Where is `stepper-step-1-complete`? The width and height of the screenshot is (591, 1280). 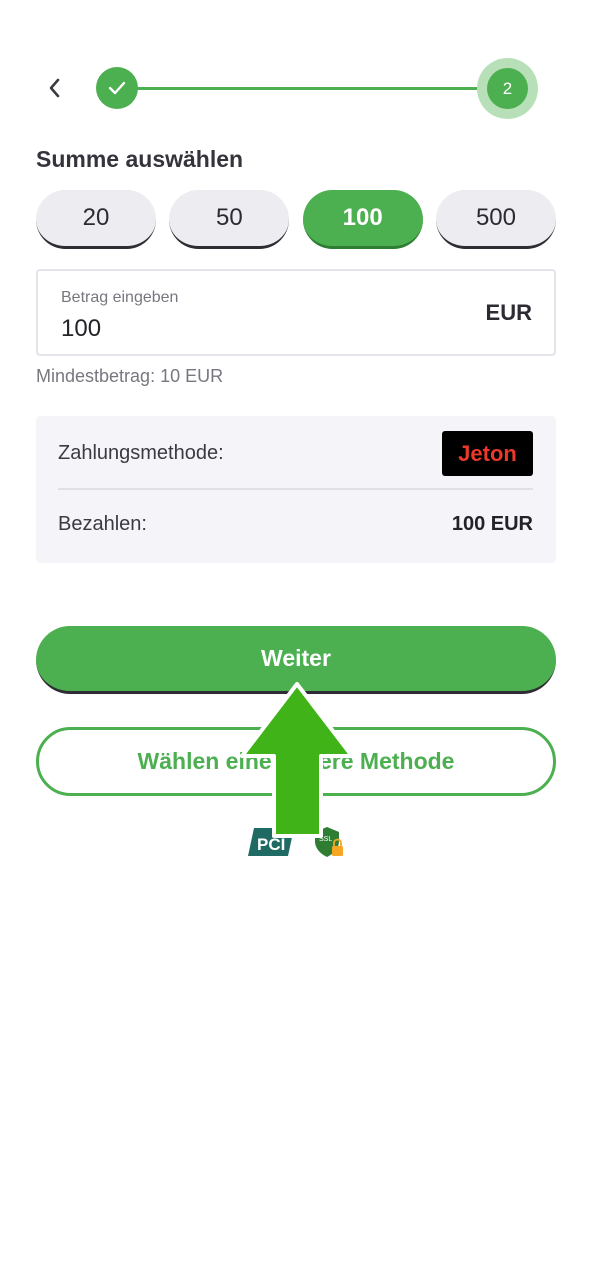
stepper-step-1-complete is located at coordinates (117, 88).